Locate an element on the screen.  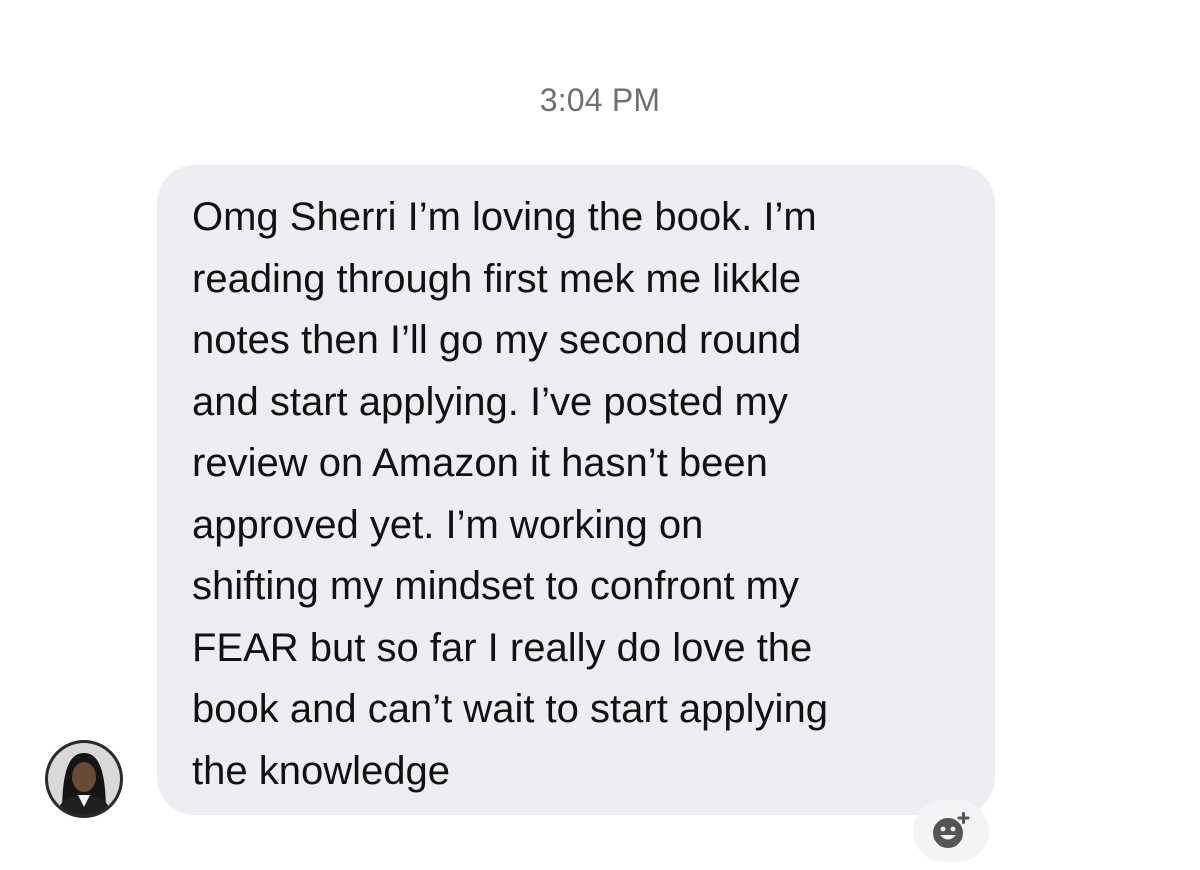
add-reaction-icon is located at coordinates (951, 830).